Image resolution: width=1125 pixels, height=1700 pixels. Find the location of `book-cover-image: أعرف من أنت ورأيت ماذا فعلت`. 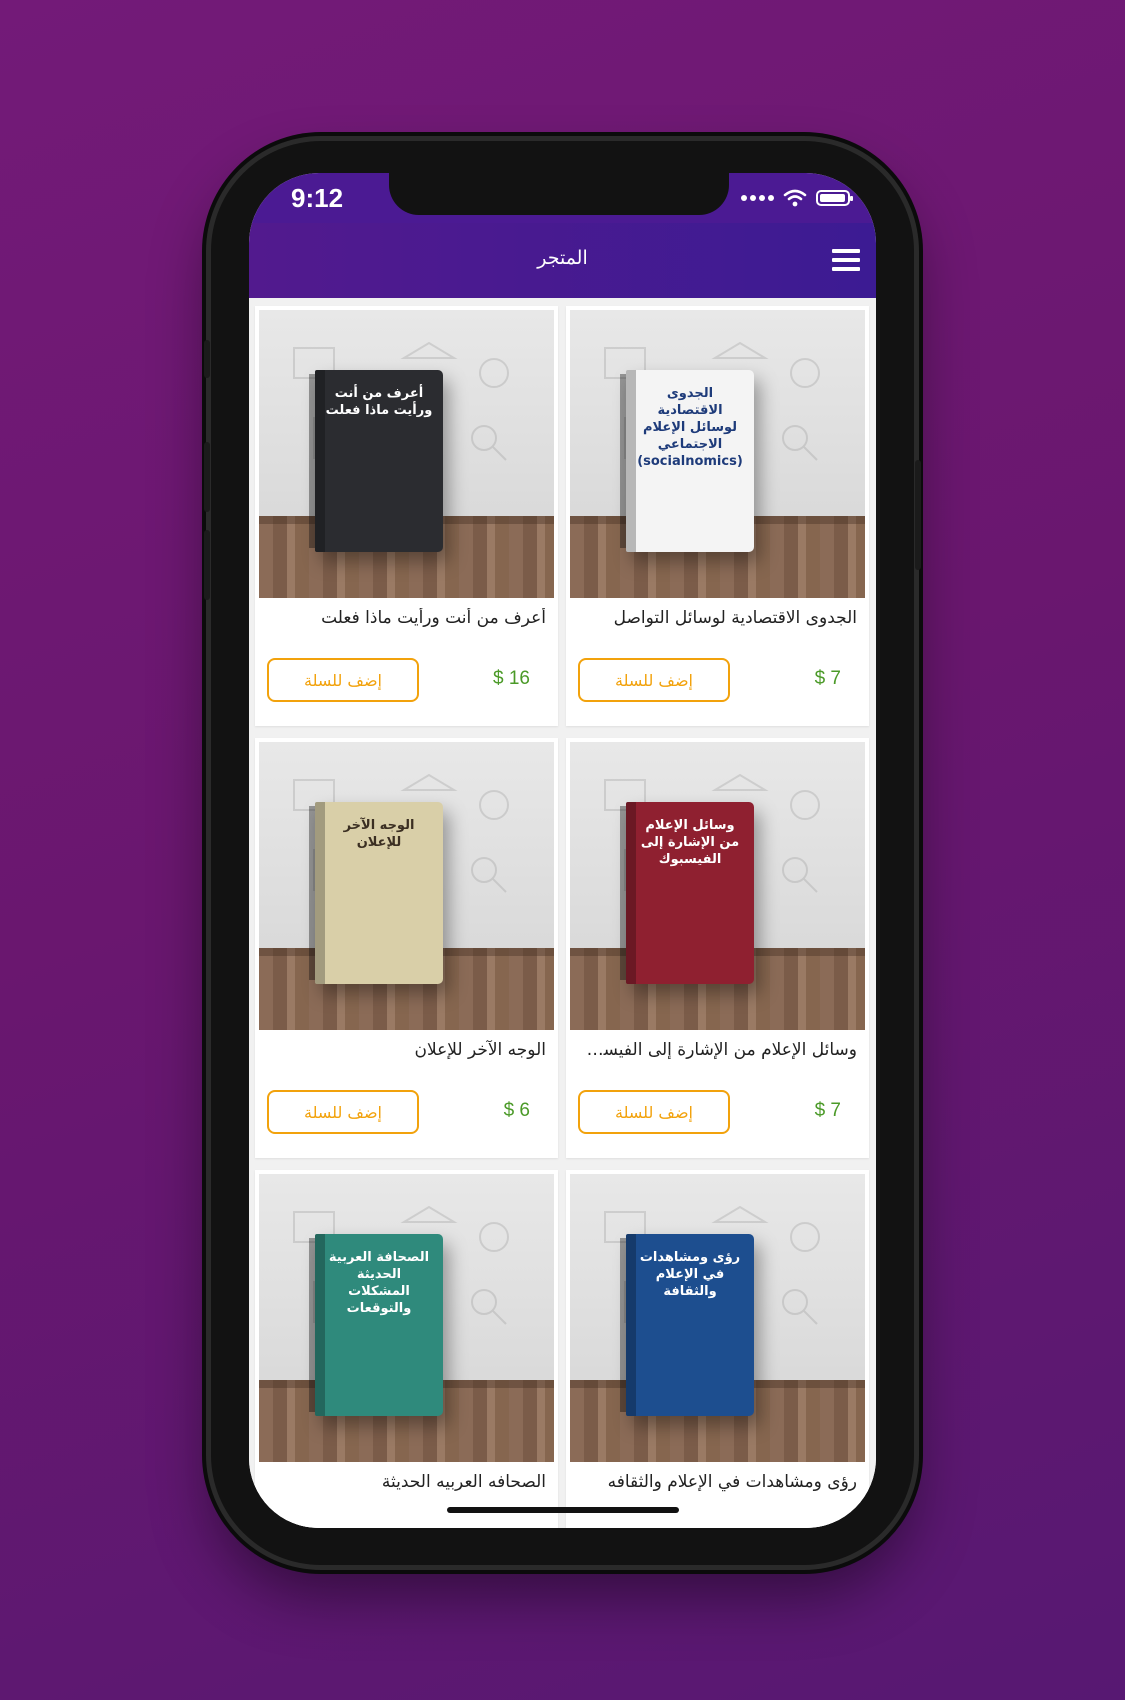

book-cover-image: أعرف من أنت ورأيت ماذا فعلت is located at coordinates (406, 454).